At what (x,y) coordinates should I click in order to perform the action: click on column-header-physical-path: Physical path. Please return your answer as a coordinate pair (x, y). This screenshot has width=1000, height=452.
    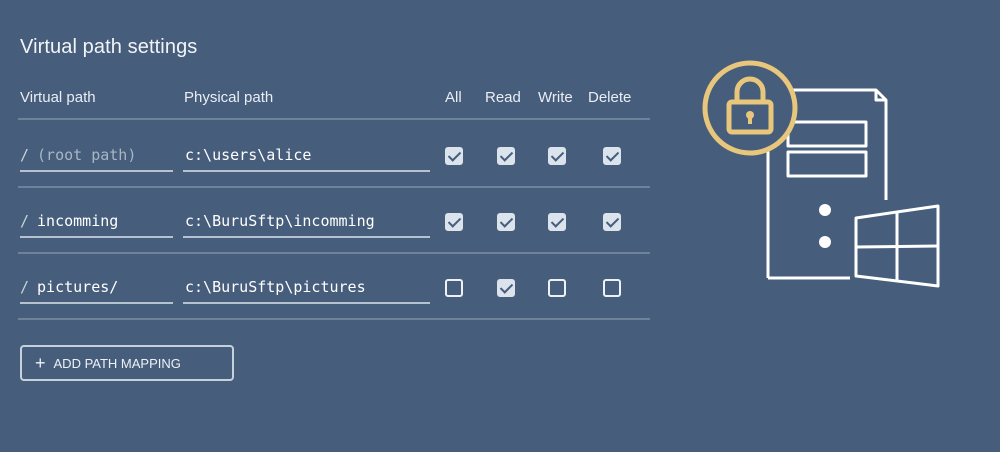
    Looking at the image, I should click on (229, 97).